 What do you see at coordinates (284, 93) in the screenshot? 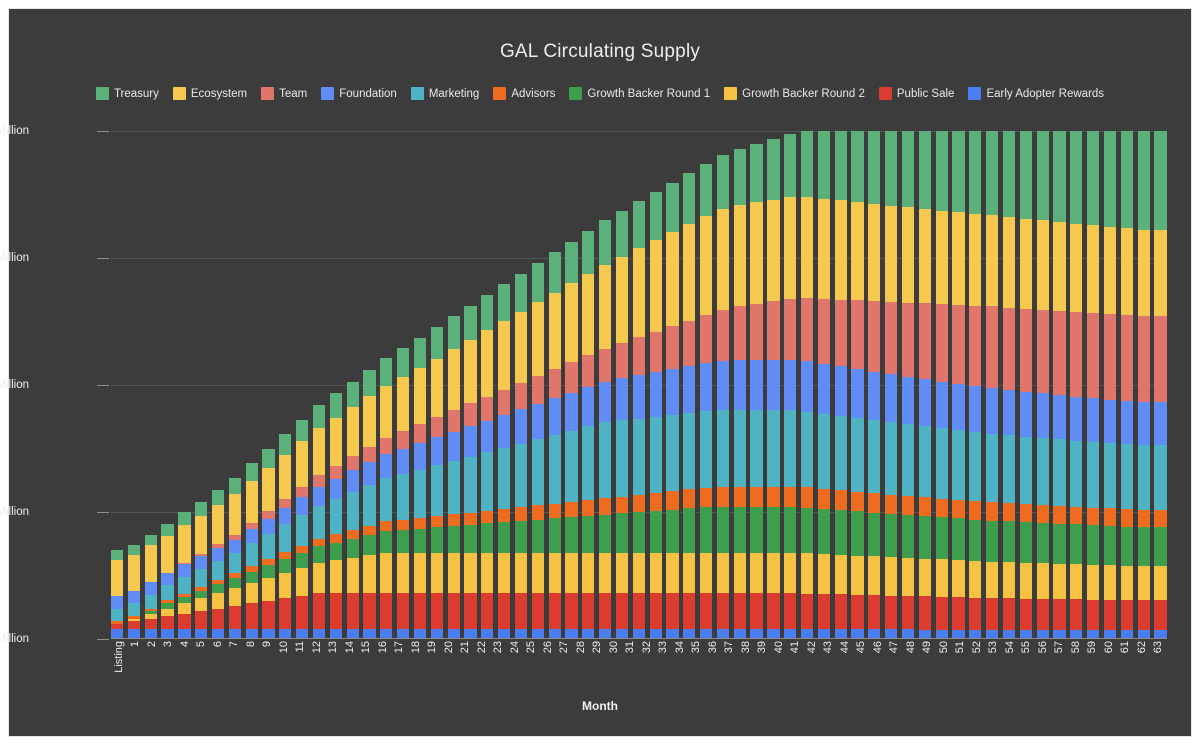
I see `legend-item: Team` at bounding box center [284, 93].